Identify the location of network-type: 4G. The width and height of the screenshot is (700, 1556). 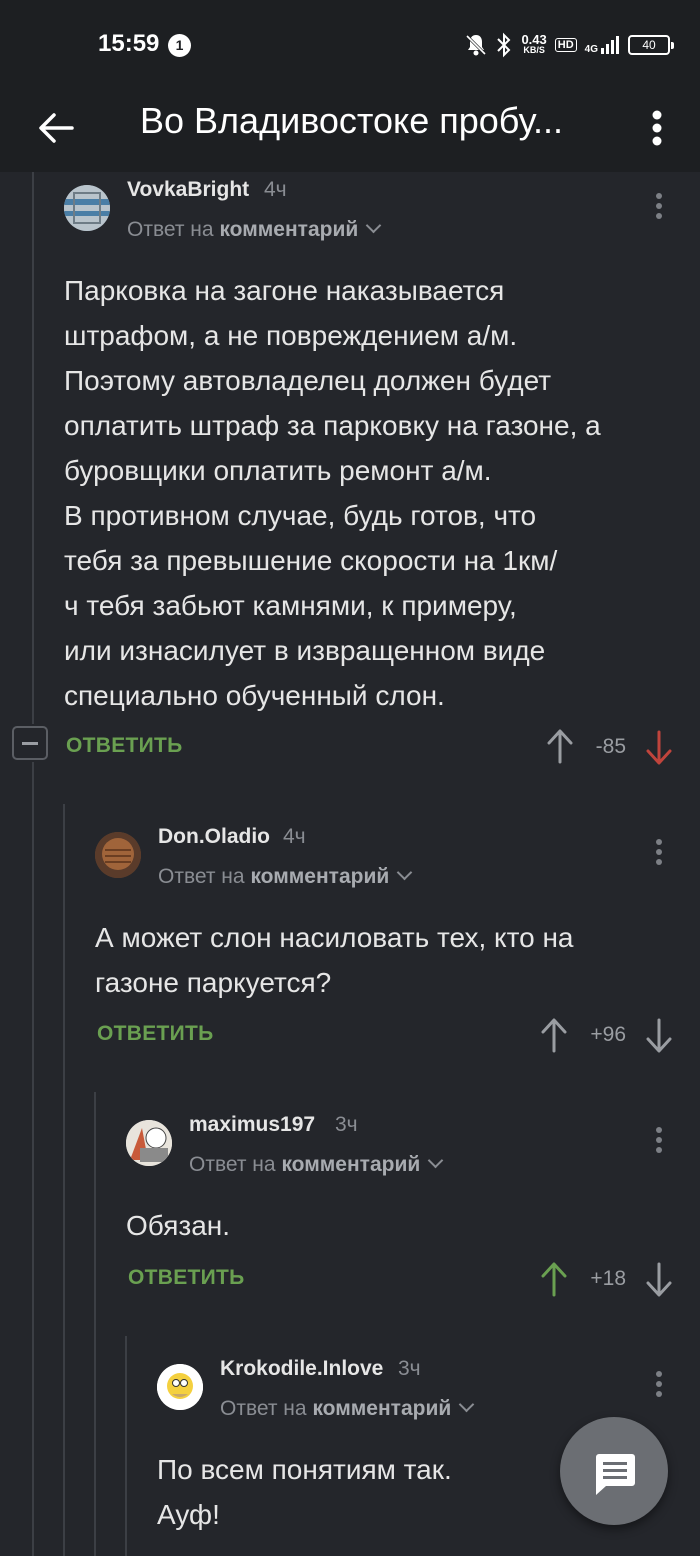
(602, 45).